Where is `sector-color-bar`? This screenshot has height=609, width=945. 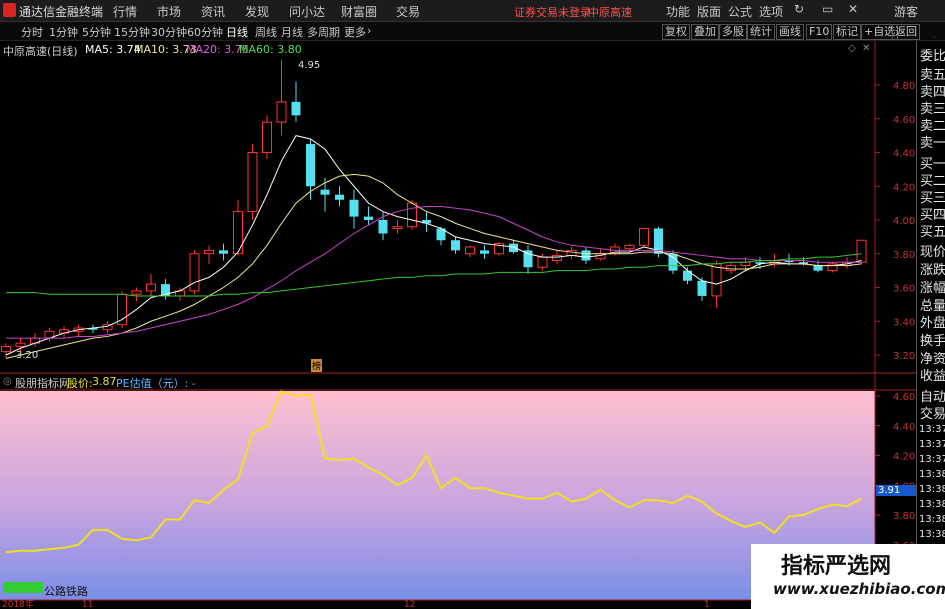
sector-color-bar is located at coordinates (23, 587).